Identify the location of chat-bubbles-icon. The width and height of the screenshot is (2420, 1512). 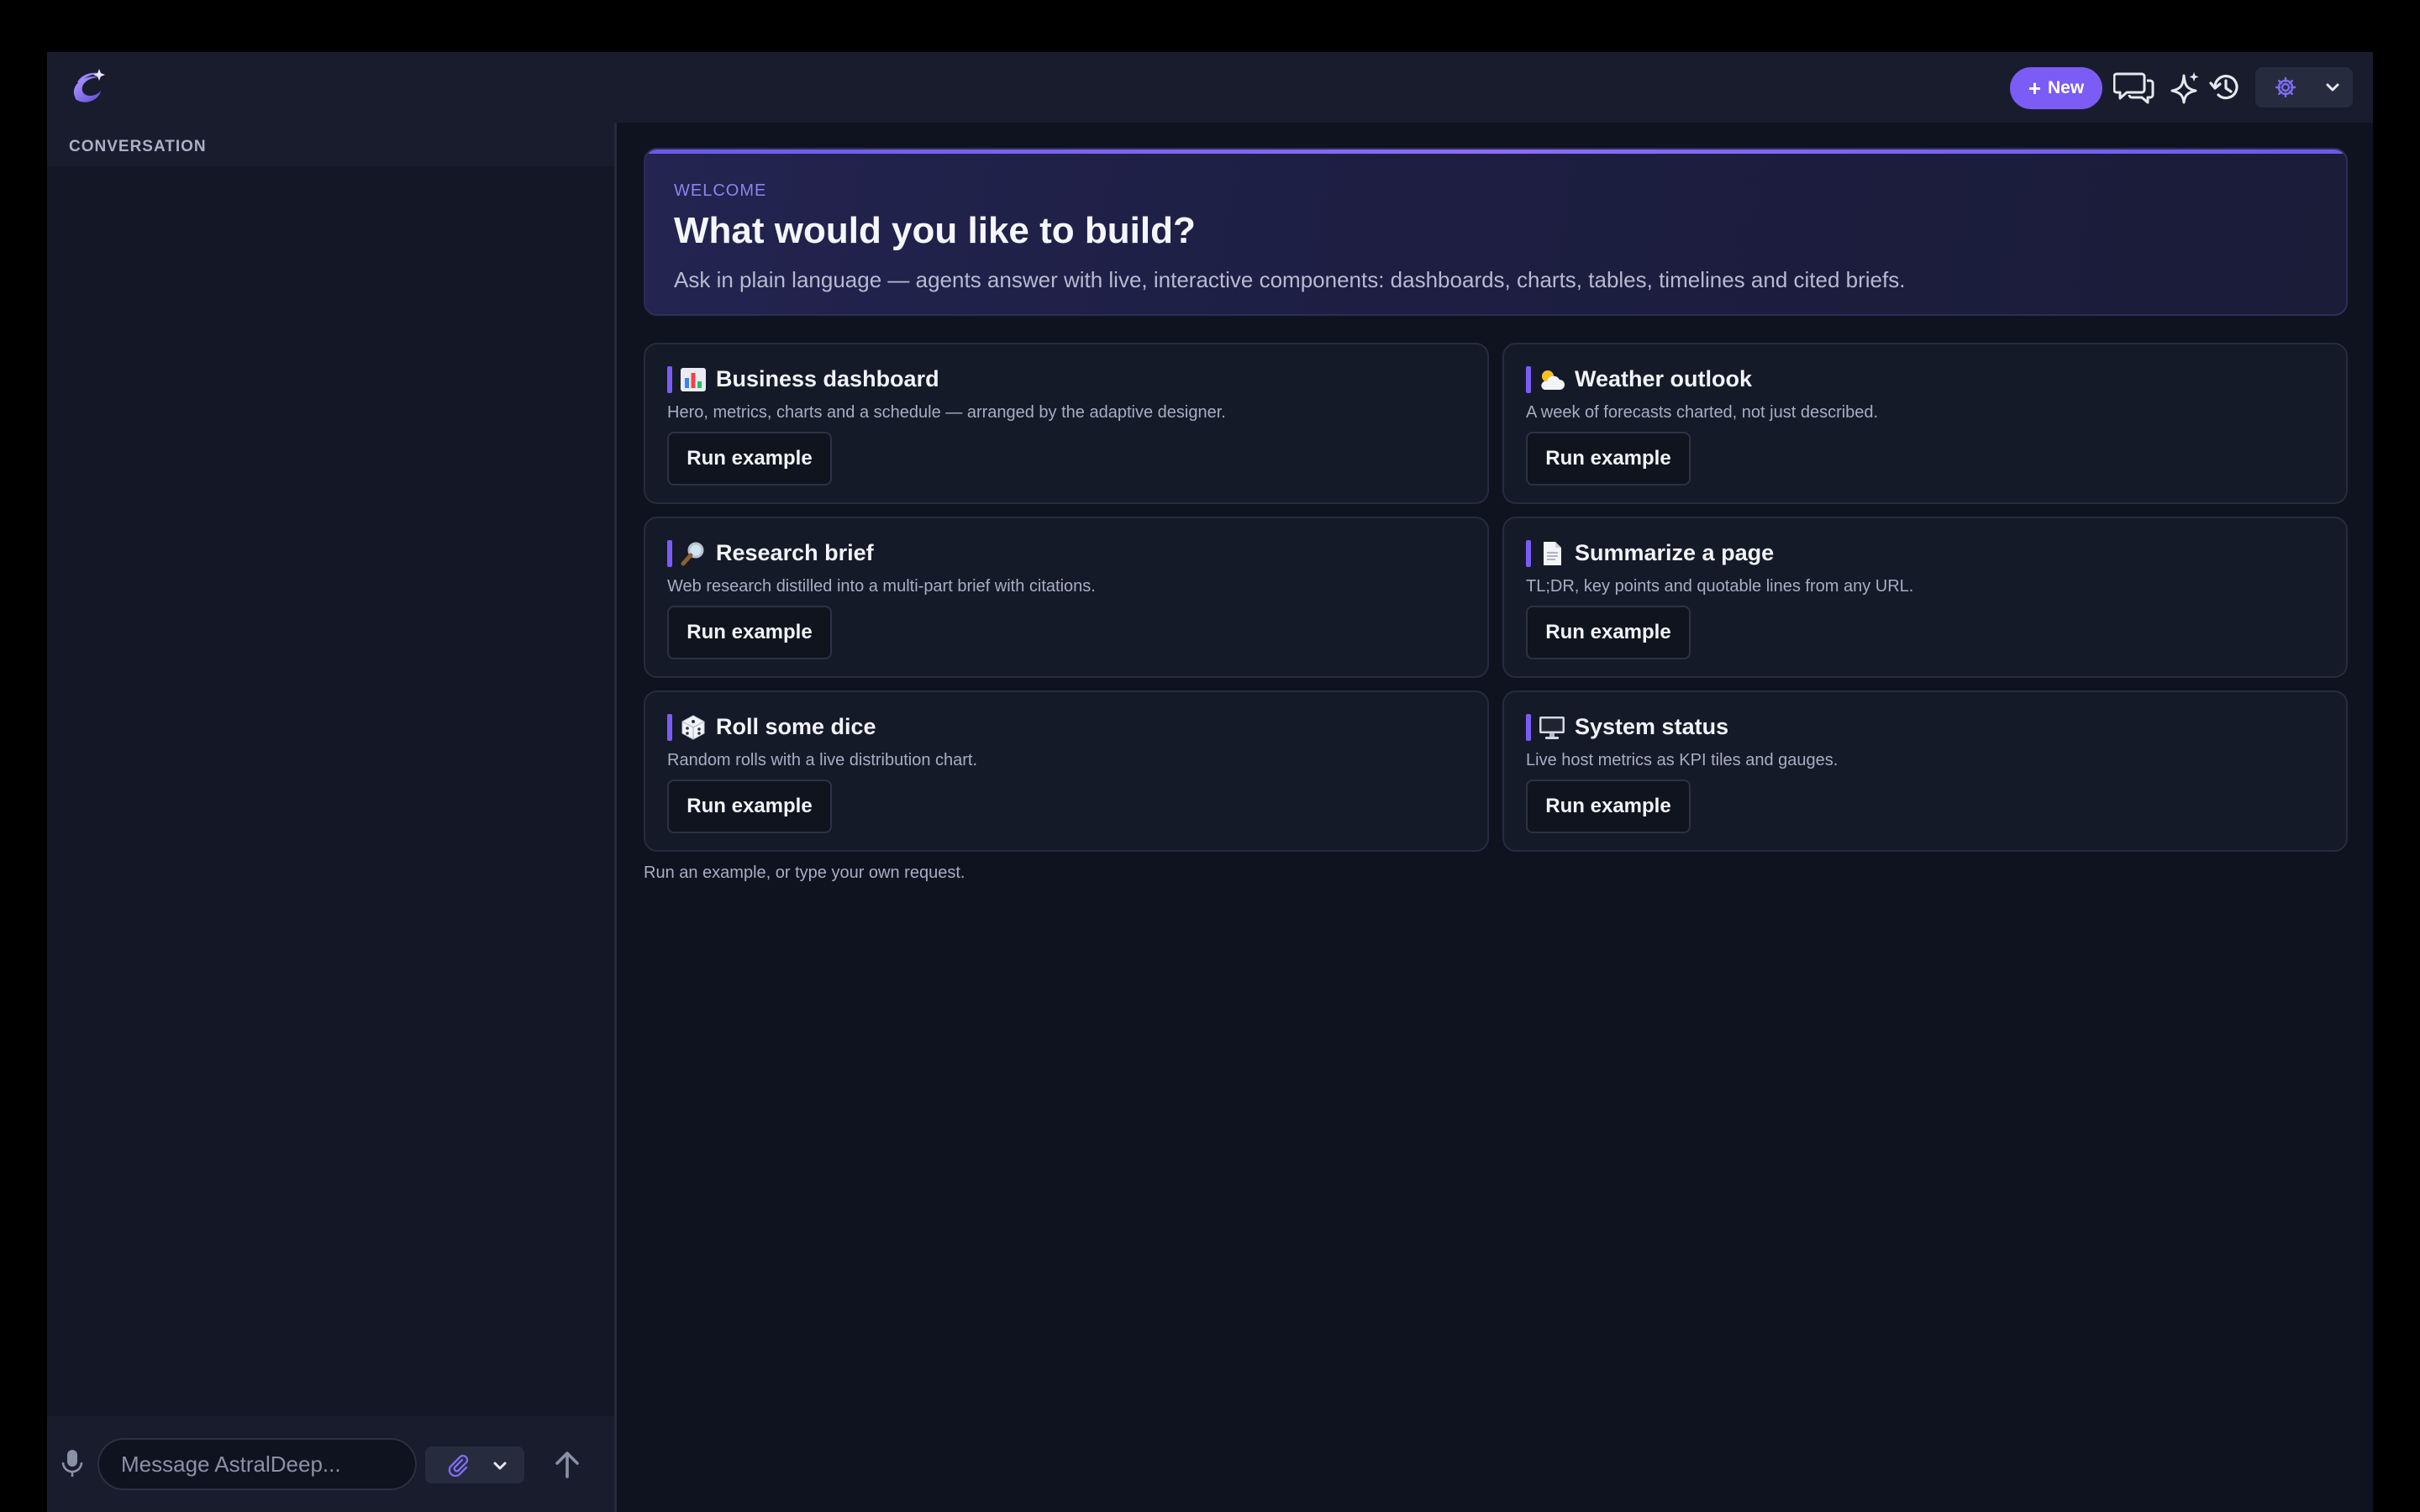
(2134, 87).